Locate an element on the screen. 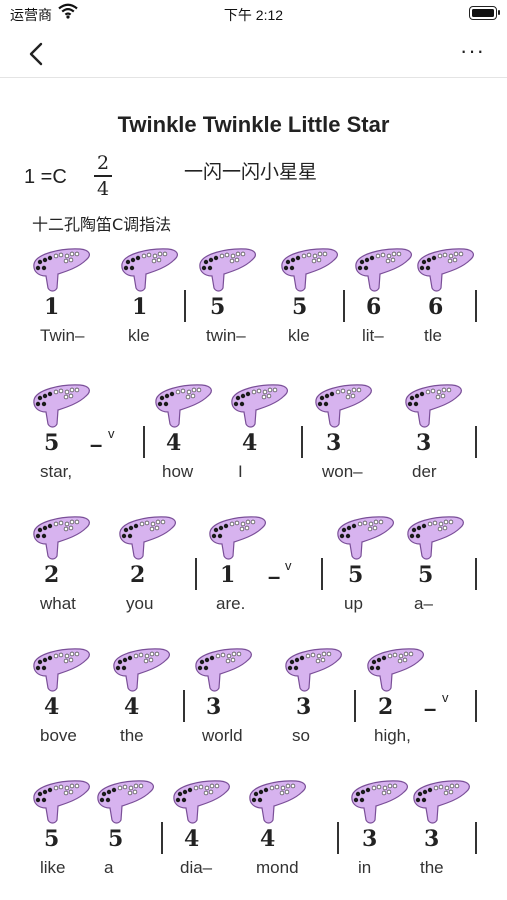  status-bar: 运营商 下午 2:12 is located at coordinates (253, 14).